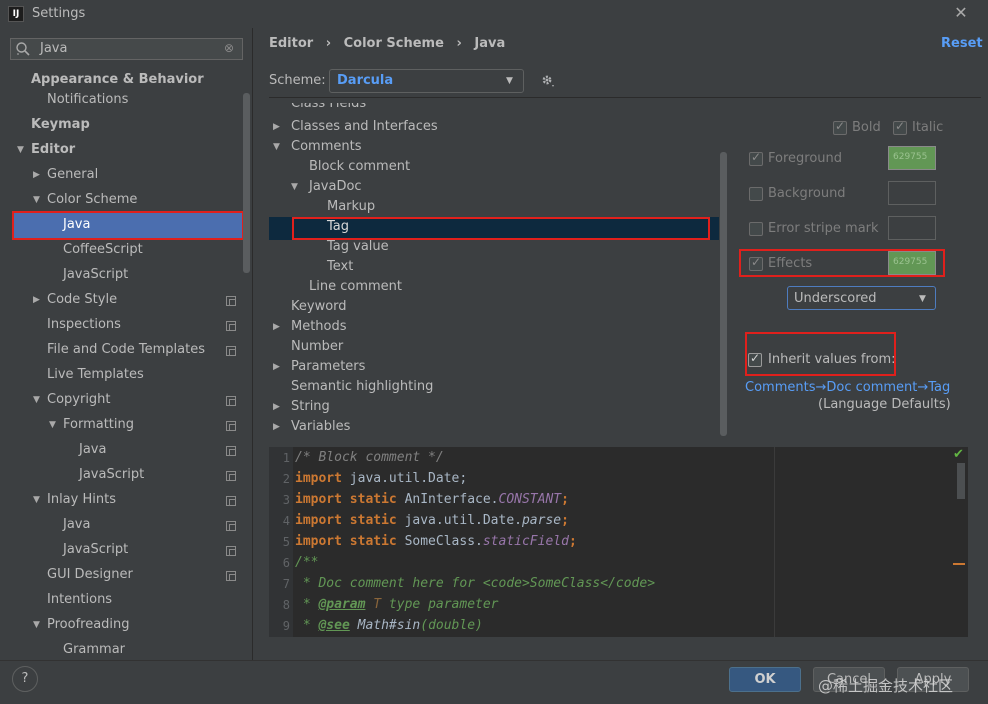  What do you see at coordinates (928, 127) in the screenshot?
I see `italic-label: Italic` at bounding box center [928, 127].